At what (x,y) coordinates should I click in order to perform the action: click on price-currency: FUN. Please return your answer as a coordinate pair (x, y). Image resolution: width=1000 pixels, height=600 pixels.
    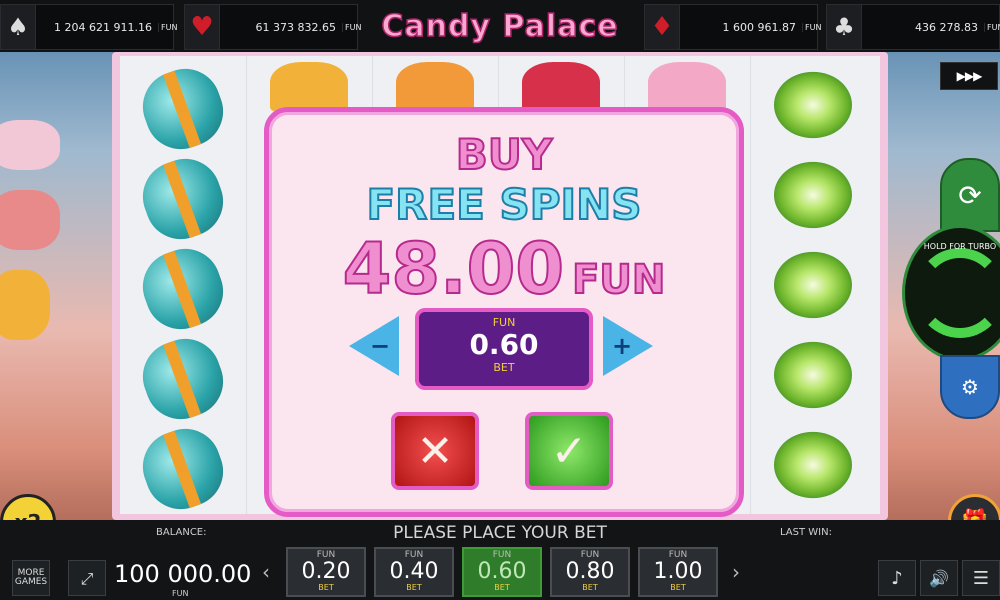
    Looking at the image, I should click on (618, 280).